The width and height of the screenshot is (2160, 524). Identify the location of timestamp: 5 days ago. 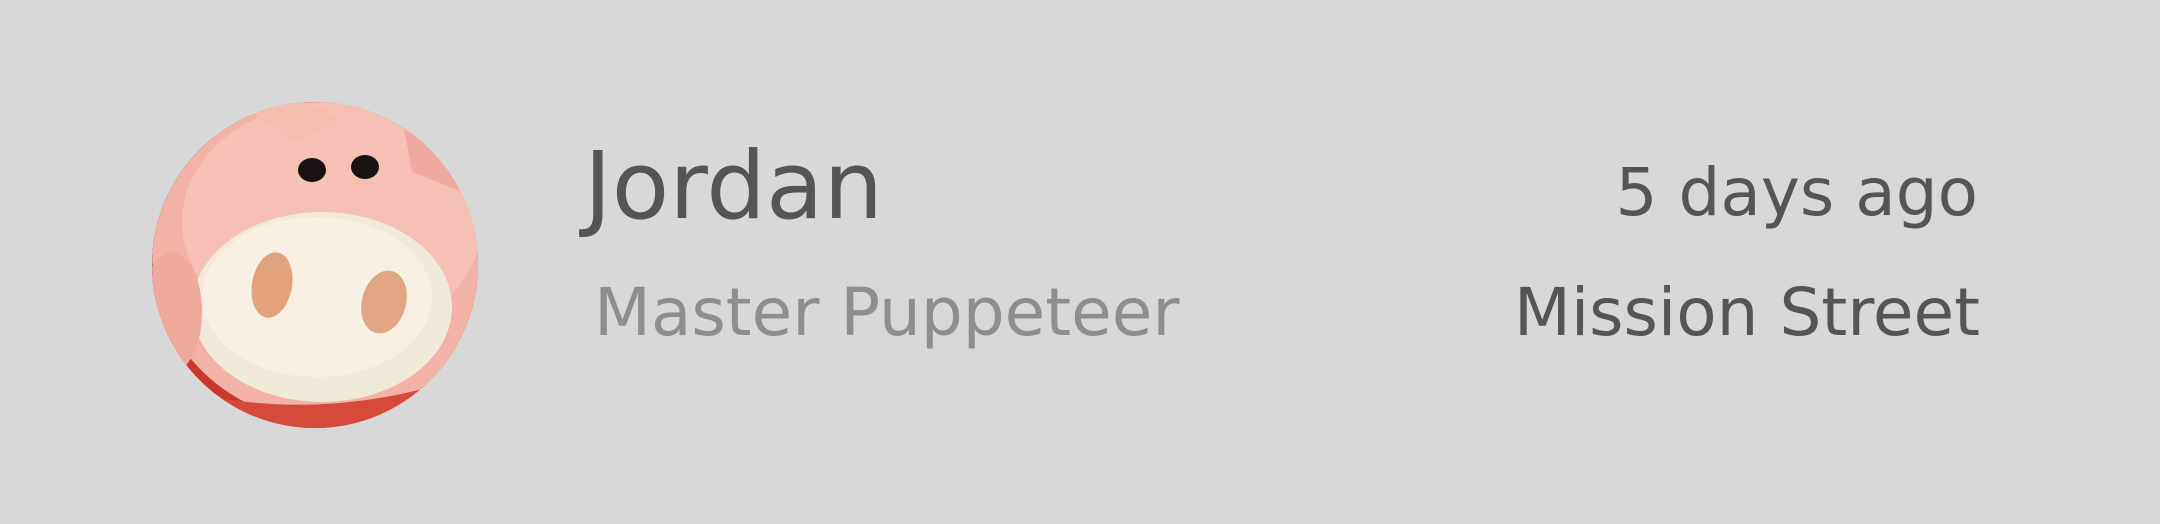
(1796, 192).